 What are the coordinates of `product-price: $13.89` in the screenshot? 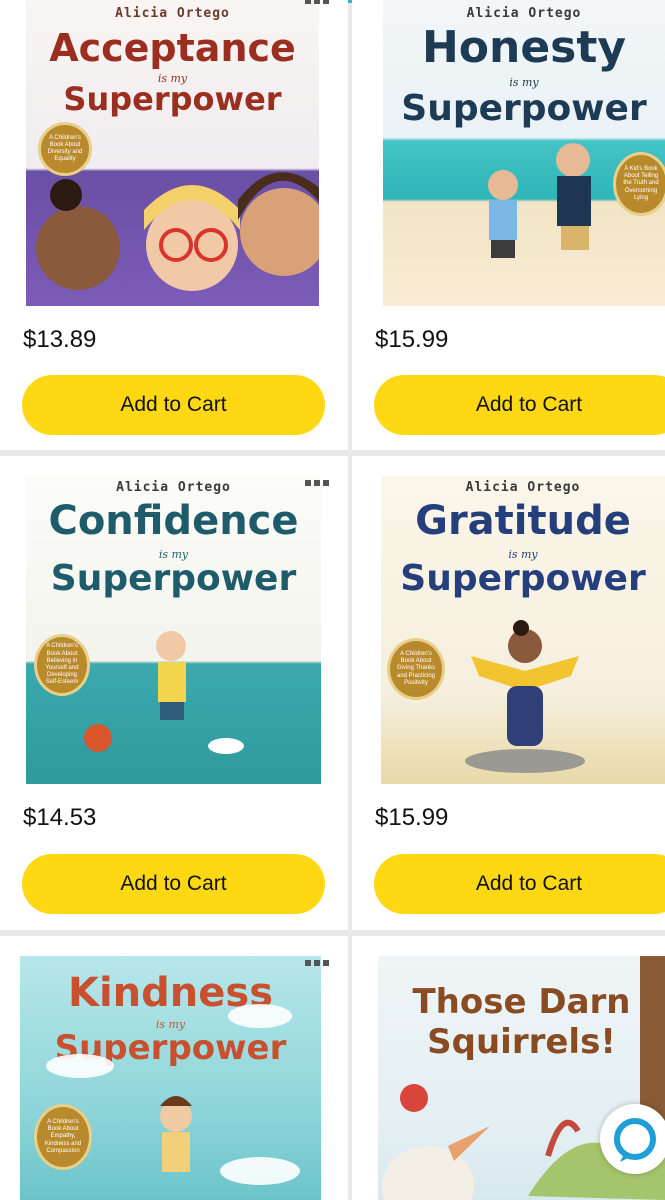 It's located at (60, 339).